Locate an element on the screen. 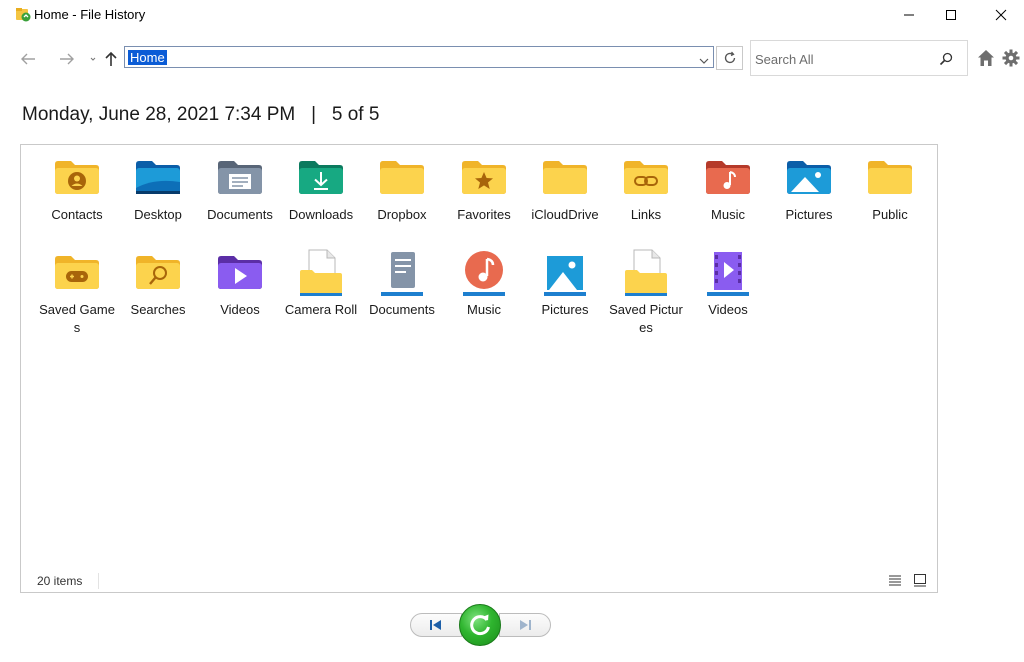 This screenshot has width=1024, height=662. item-label: Searches is located at coordinates (158, 309).